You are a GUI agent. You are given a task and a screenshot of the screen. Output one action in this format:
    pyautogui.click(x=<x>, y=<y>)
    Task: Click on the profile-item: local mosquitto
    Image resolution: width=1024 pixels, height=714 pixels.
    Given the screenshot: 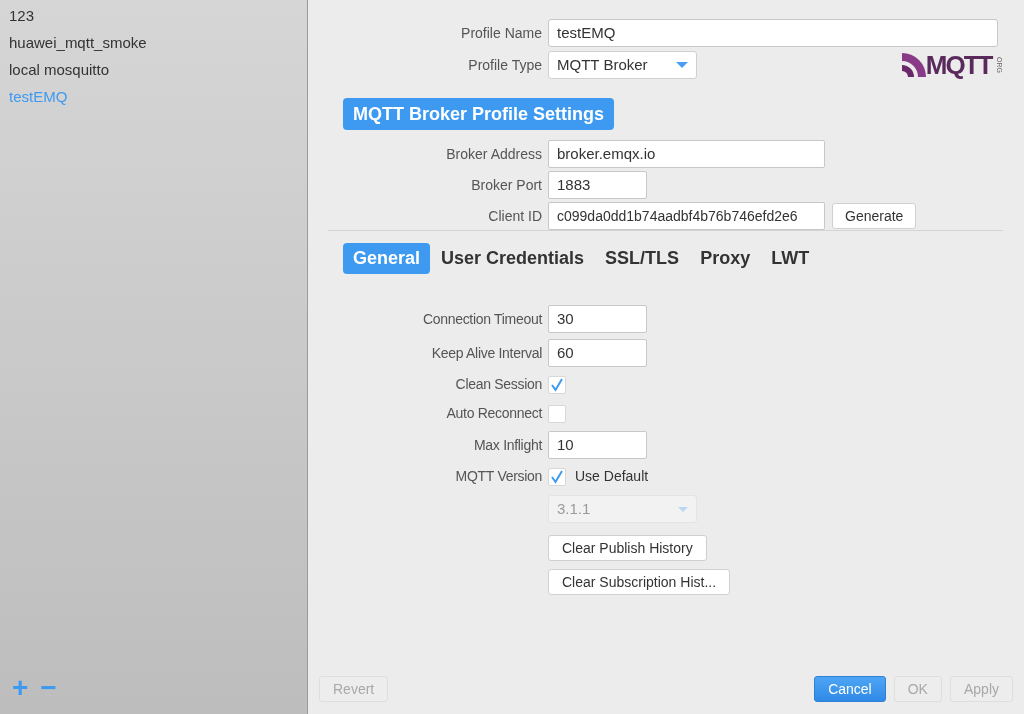 What is the action you would take?
    pyautogui.click(x=153, y=69)
    